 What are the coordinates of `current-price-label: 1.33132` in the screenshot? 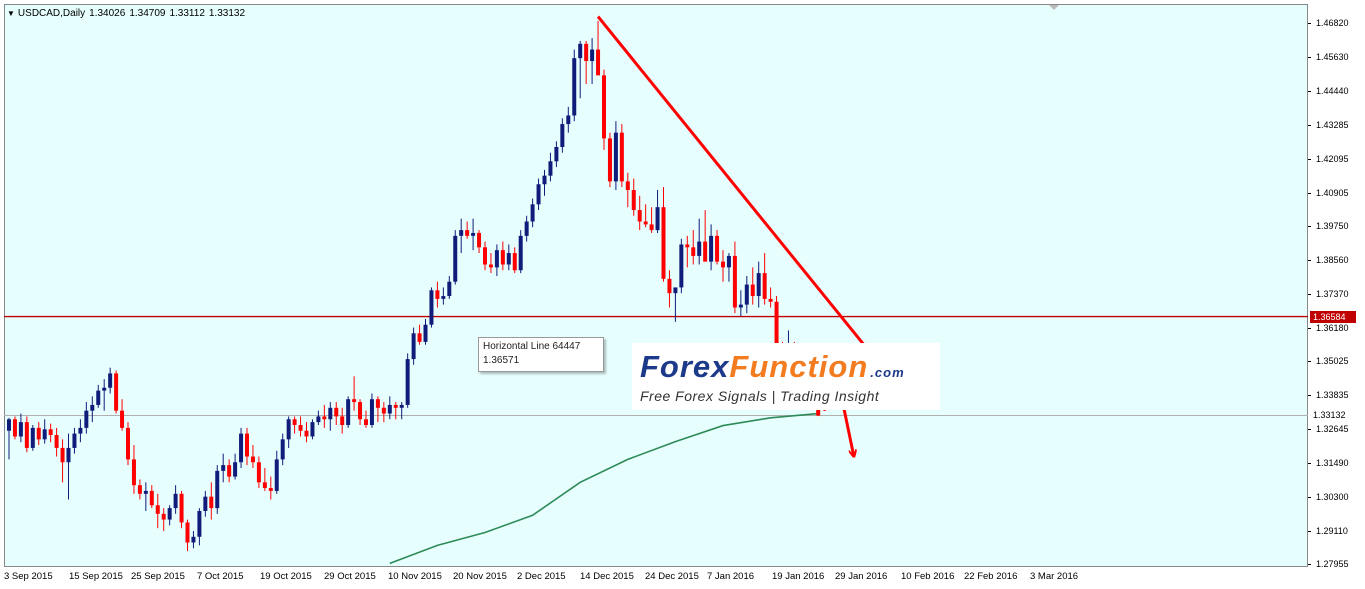 It's located at (1333, 415).